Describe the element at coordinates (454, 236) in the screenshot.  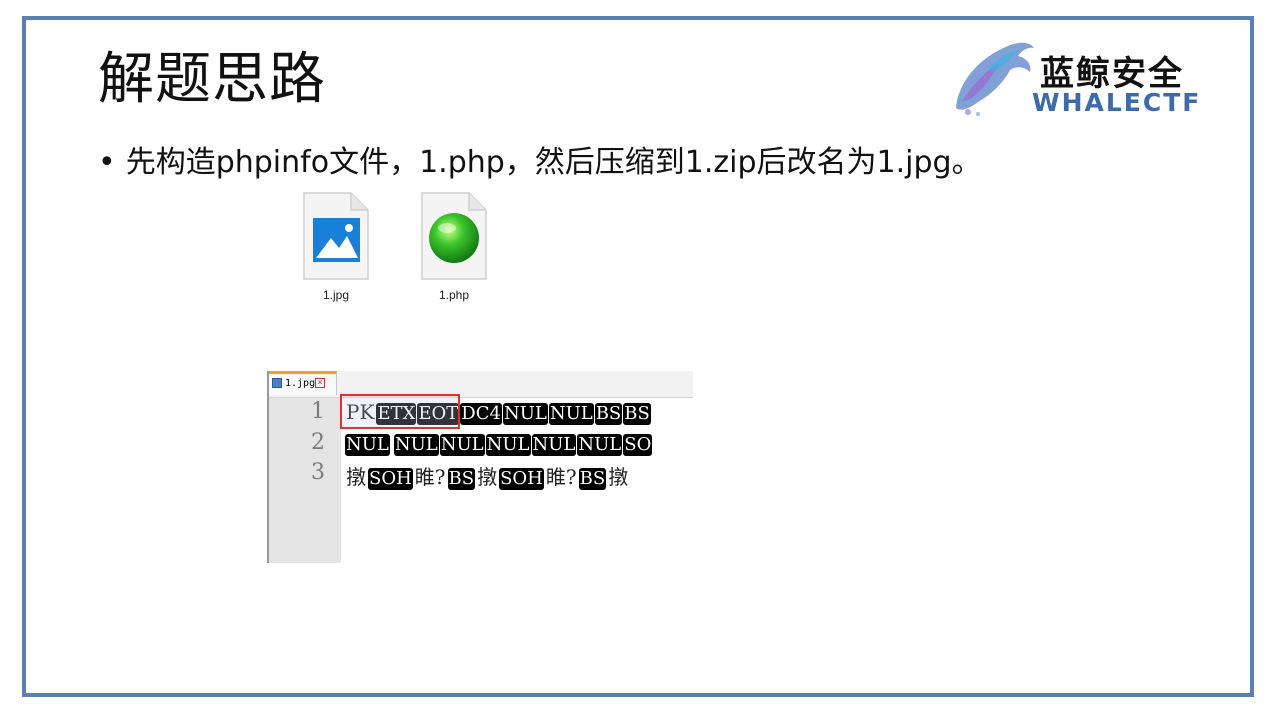
I see `php-file-icon` at that location.